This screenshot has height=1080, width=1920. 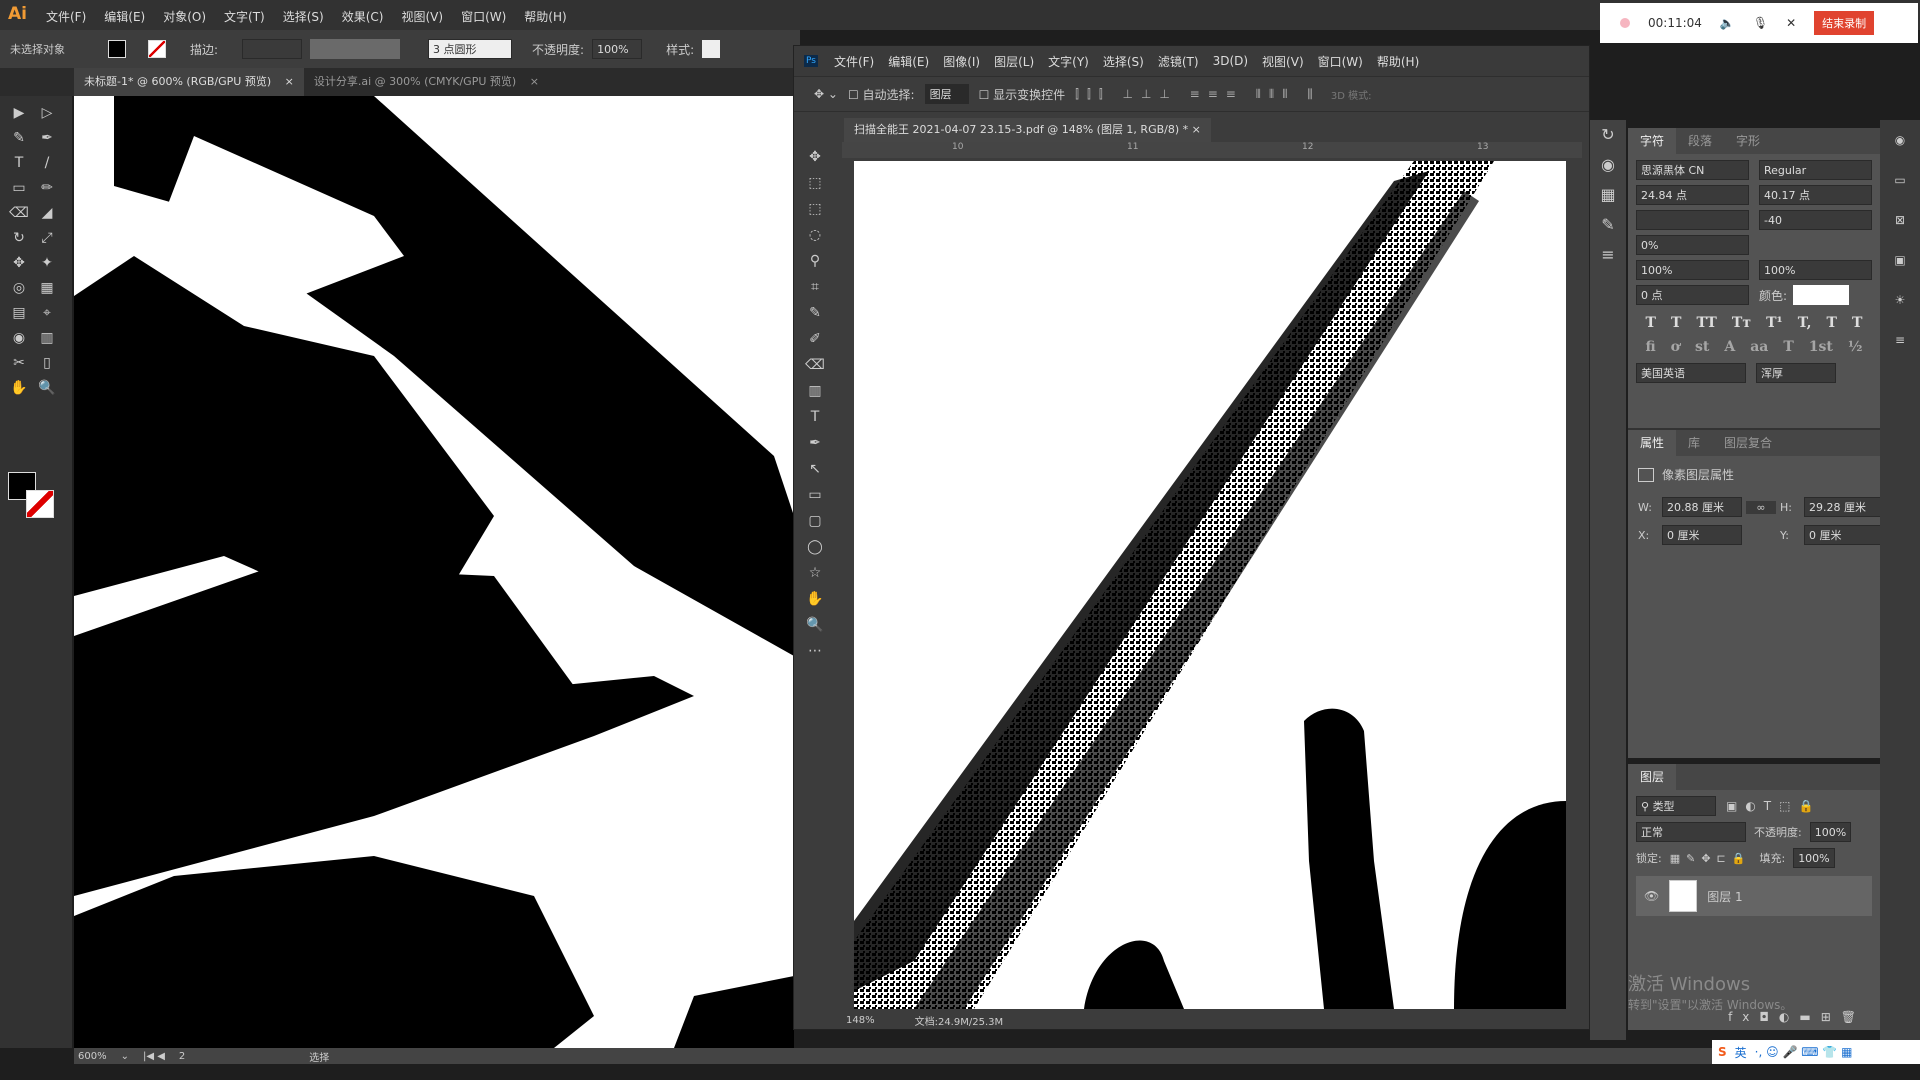 I want to click on ps-tool-icon: ◌, so click(x=815, y=235).